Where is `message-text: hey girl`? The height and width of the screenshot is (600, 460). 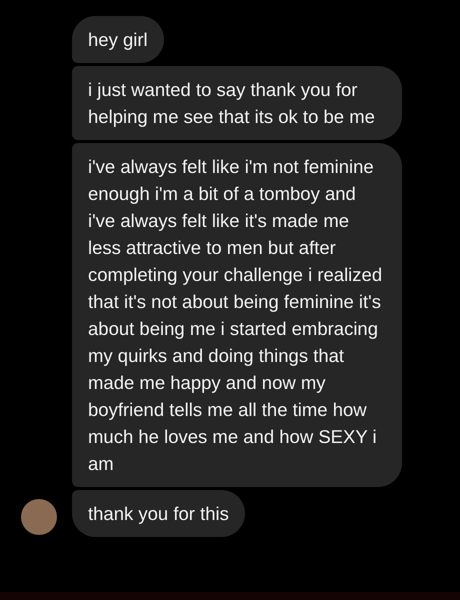
message-text: hey girl is located at coordinates (118, 40).